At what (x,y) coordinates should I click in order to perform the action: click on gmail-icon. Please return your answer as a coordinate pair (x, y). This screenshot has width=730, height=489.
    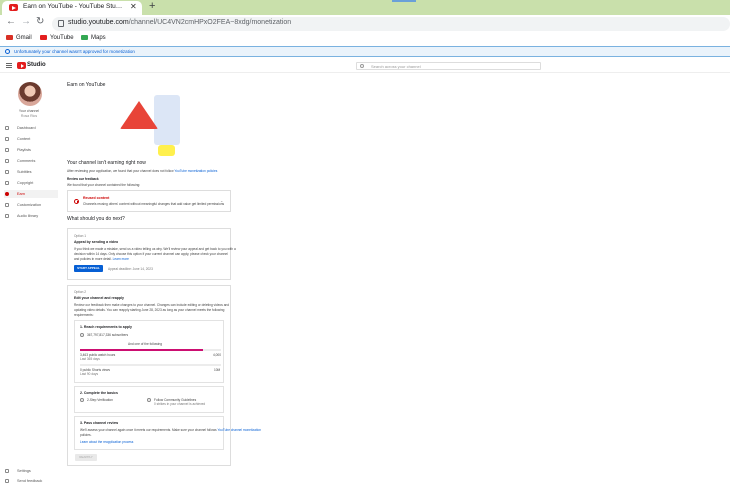
    Looking at the image, I should click on (9, 37).